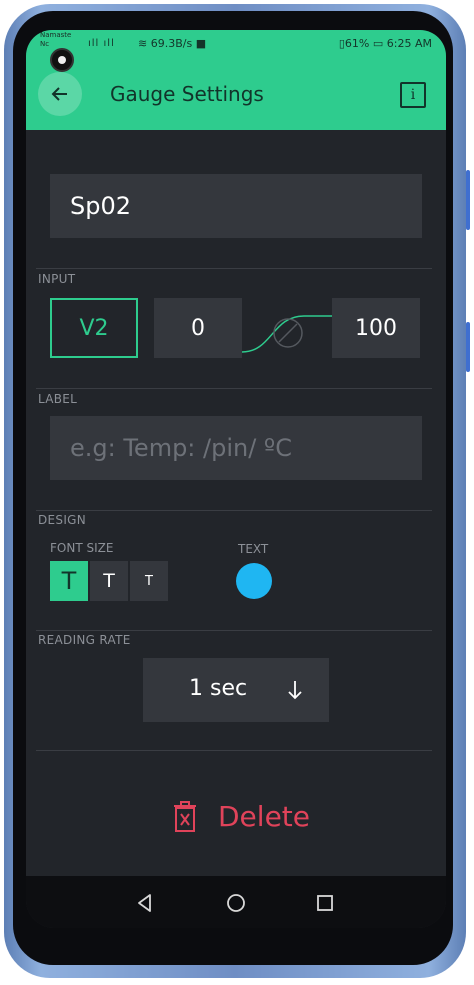 The width and height of the screenshot is (474, 985). What do you see at coordinates (409, 43) in the screenshot?
I see `clock: 6:25 AM` at bounding box center [409, 43].